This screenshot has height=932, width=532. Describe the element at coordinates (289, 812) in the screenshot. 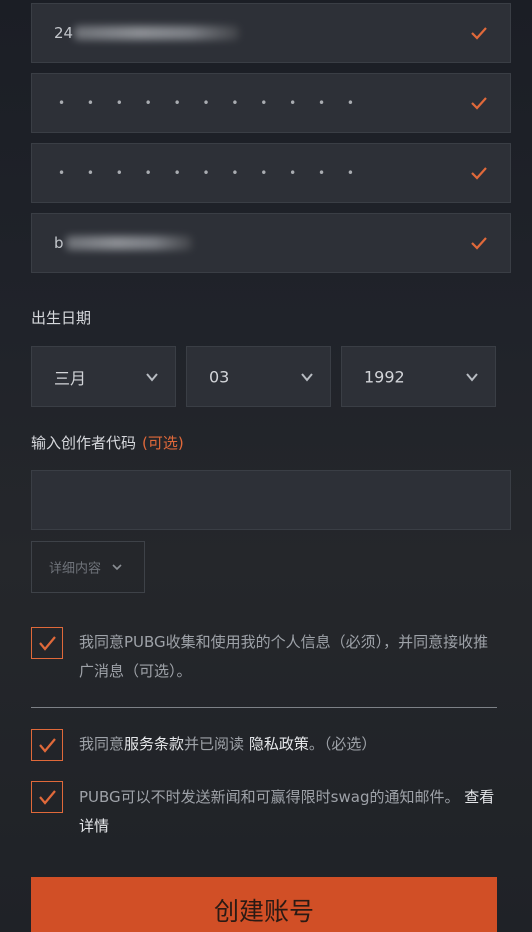

I see `consent-text-newsletter: PUBG可以不时发送新闻和可赢得限时swag的通知邮件。 查看详情` at that location.